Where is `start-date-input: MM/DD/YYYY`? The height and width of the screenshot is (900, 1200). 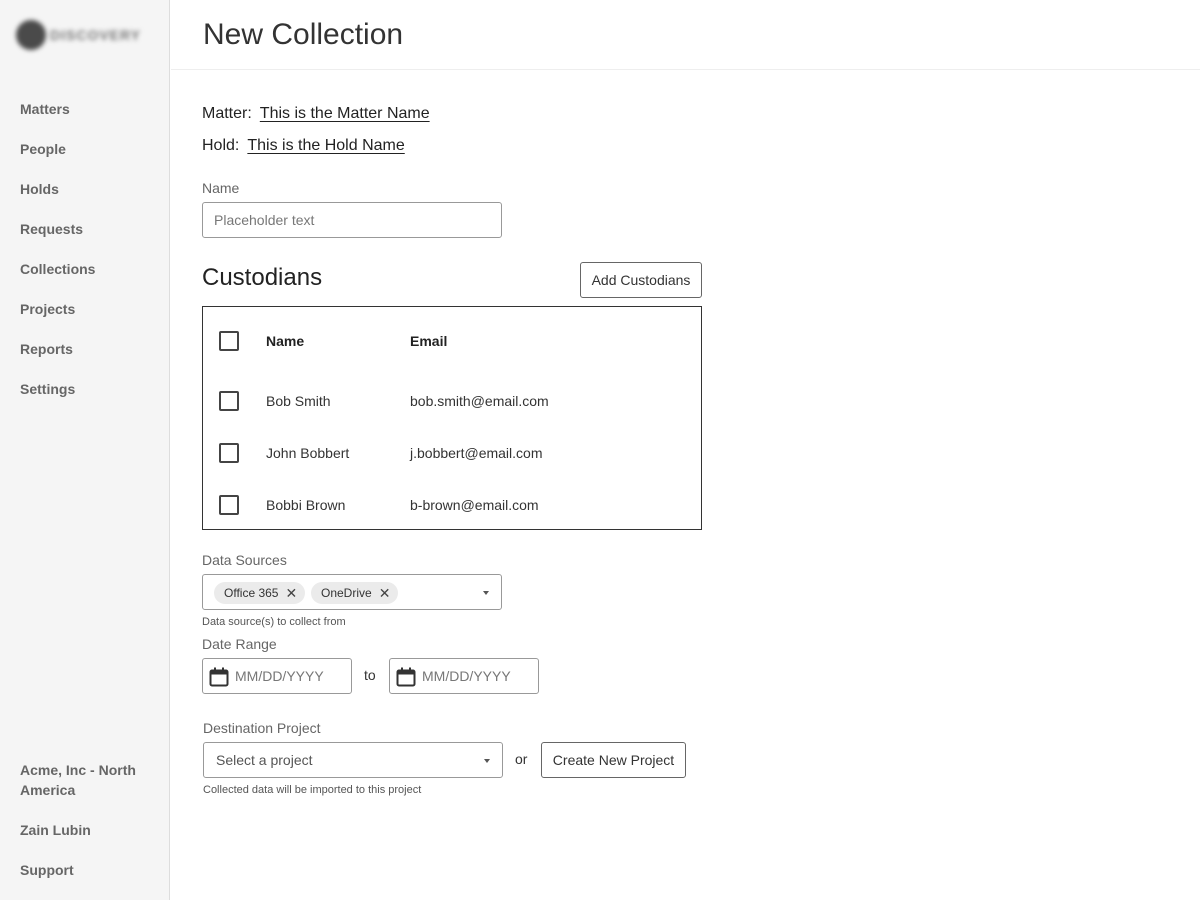 start-date-input: MM/DD/YYYY is located at coordinates (277, 676).